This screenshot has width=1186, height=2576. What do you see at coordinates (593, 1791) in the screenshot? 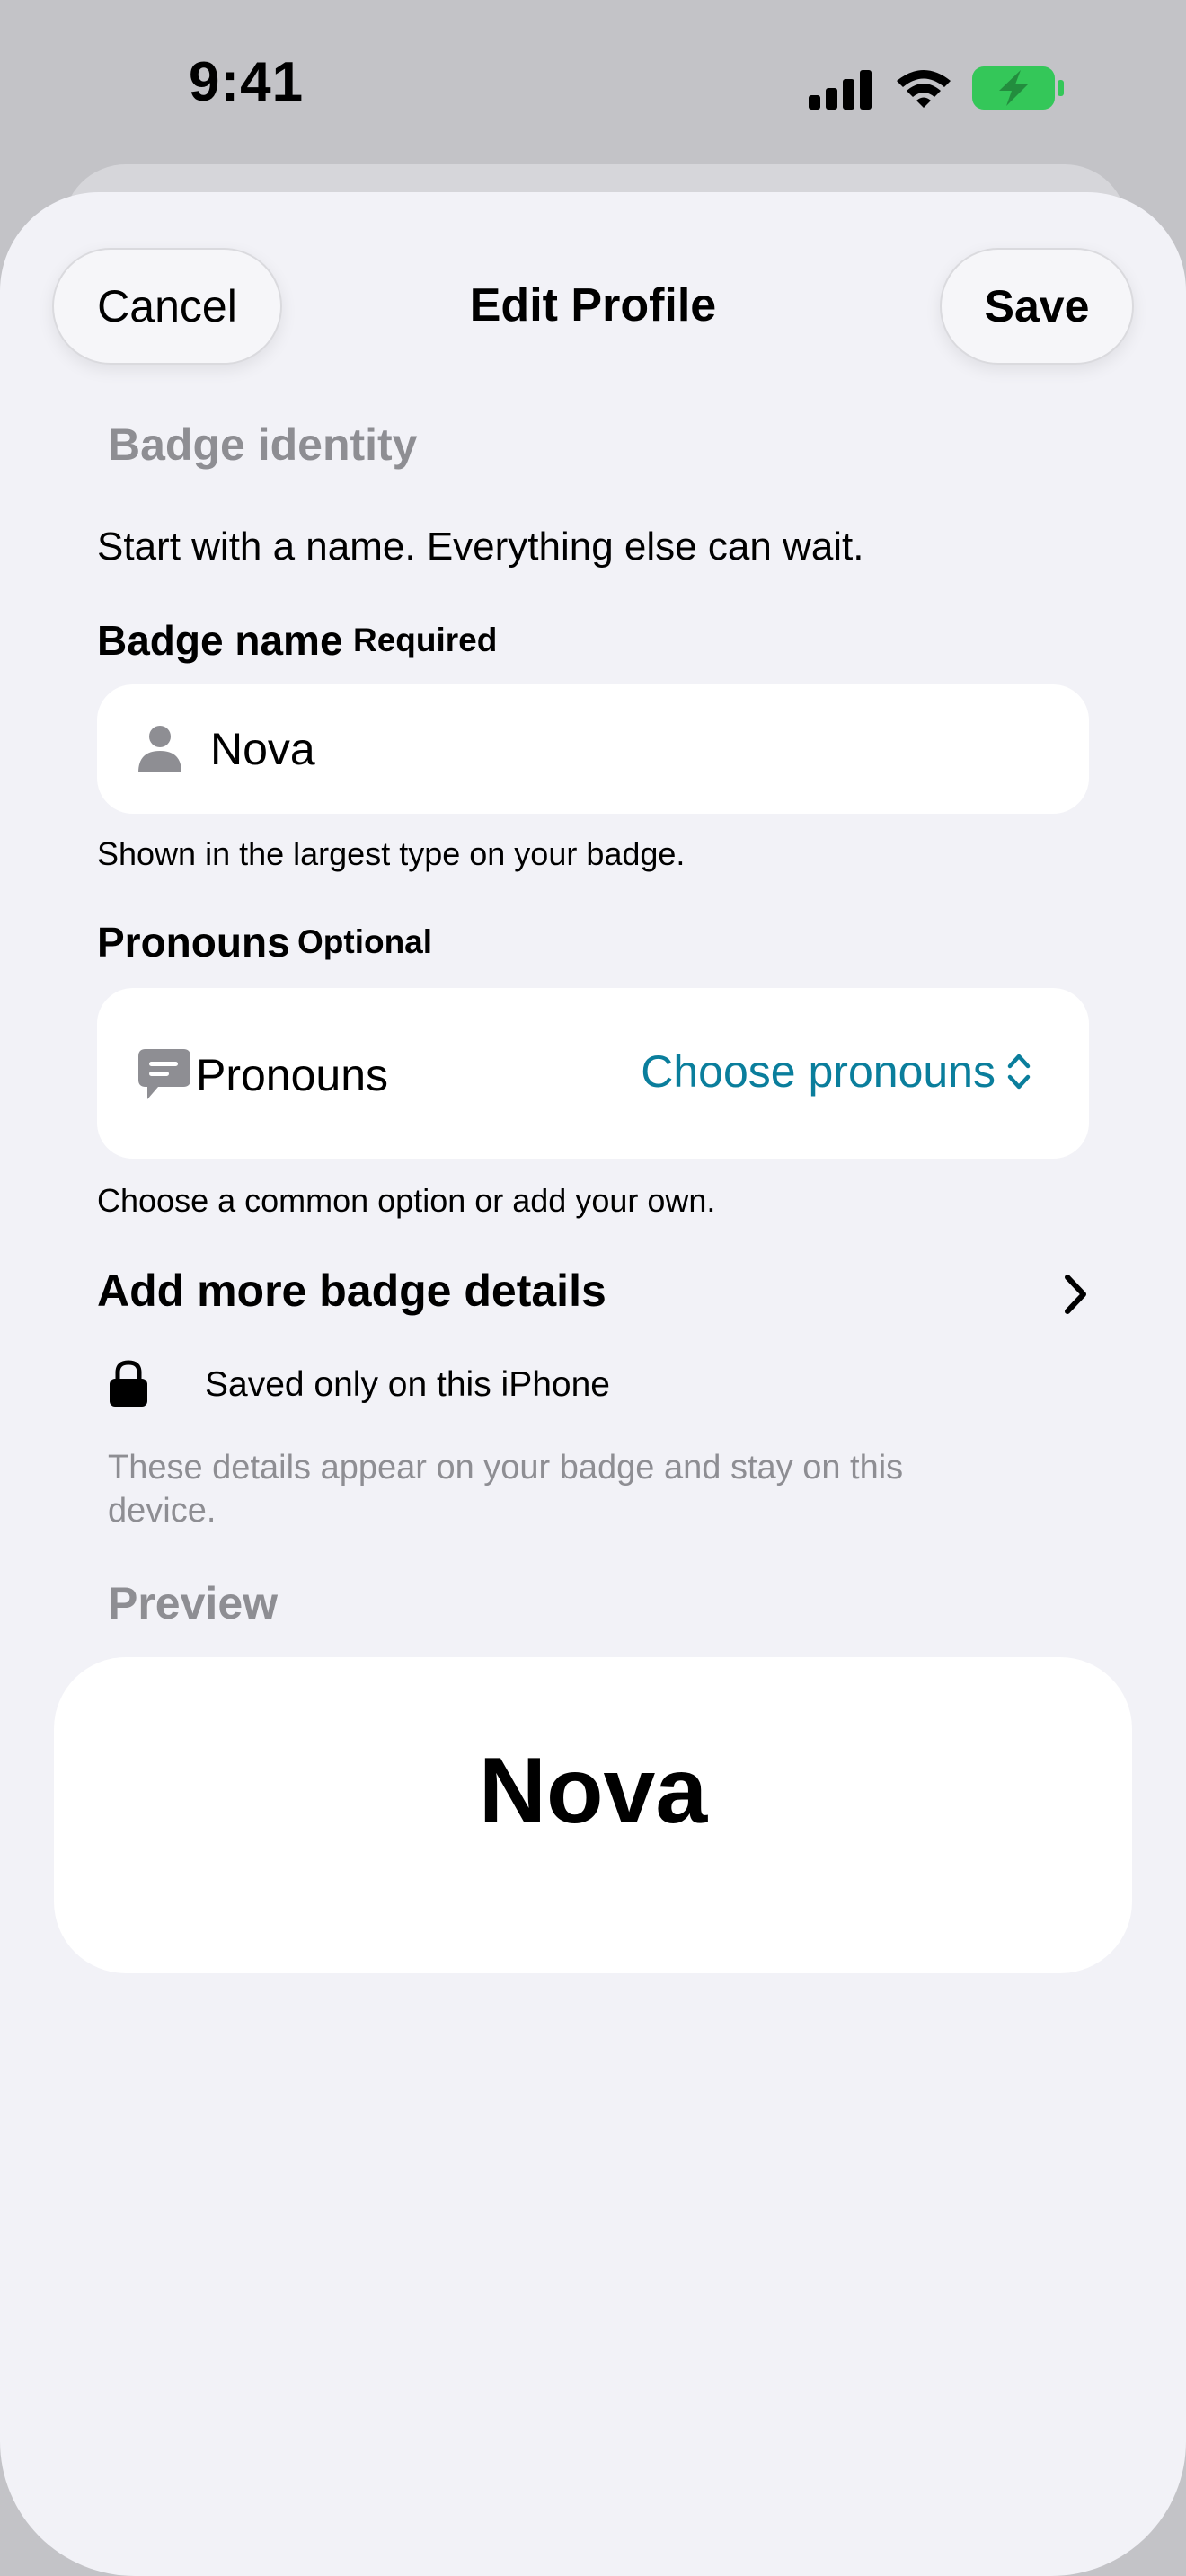
I see `badge-preview-name: Nova` at bounding box center [593, 1791].